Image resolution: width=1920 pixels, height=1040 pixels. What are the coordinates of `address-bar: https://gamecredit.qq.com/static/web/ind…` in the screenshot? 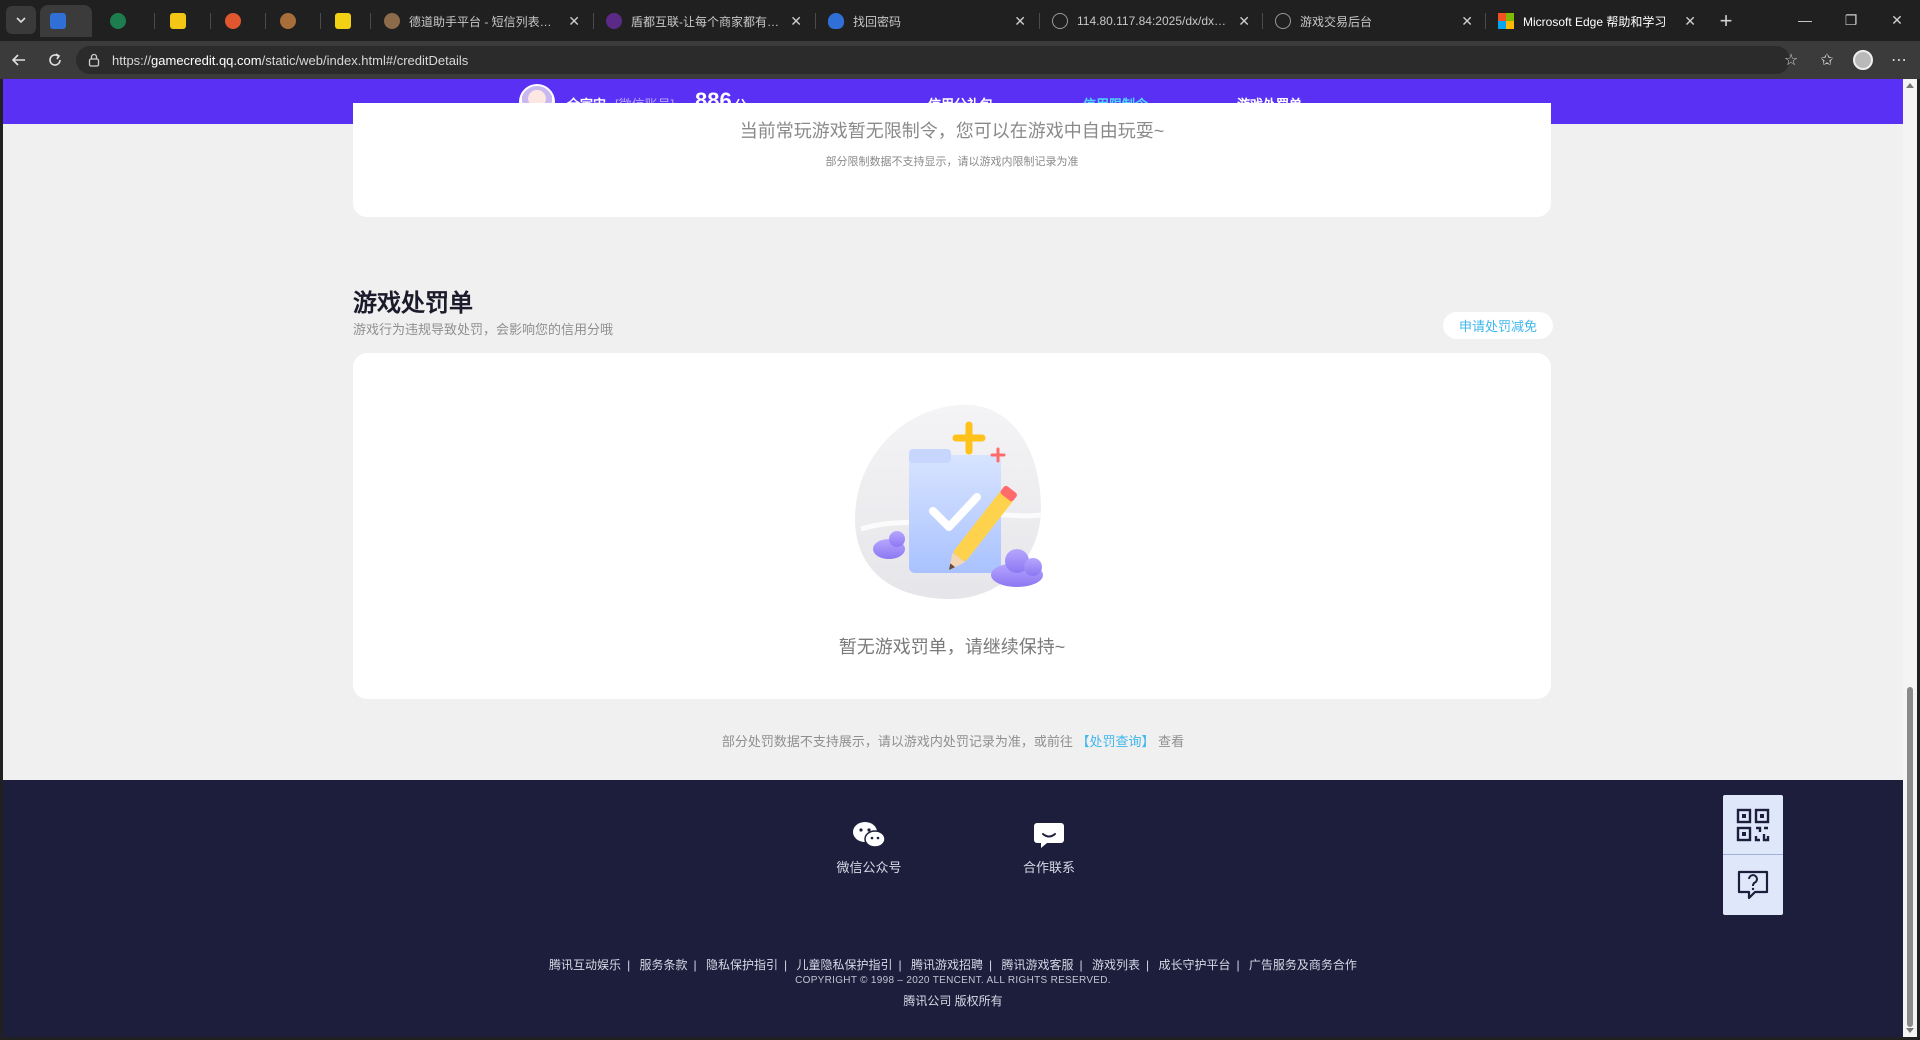 It's located at (933, 60).